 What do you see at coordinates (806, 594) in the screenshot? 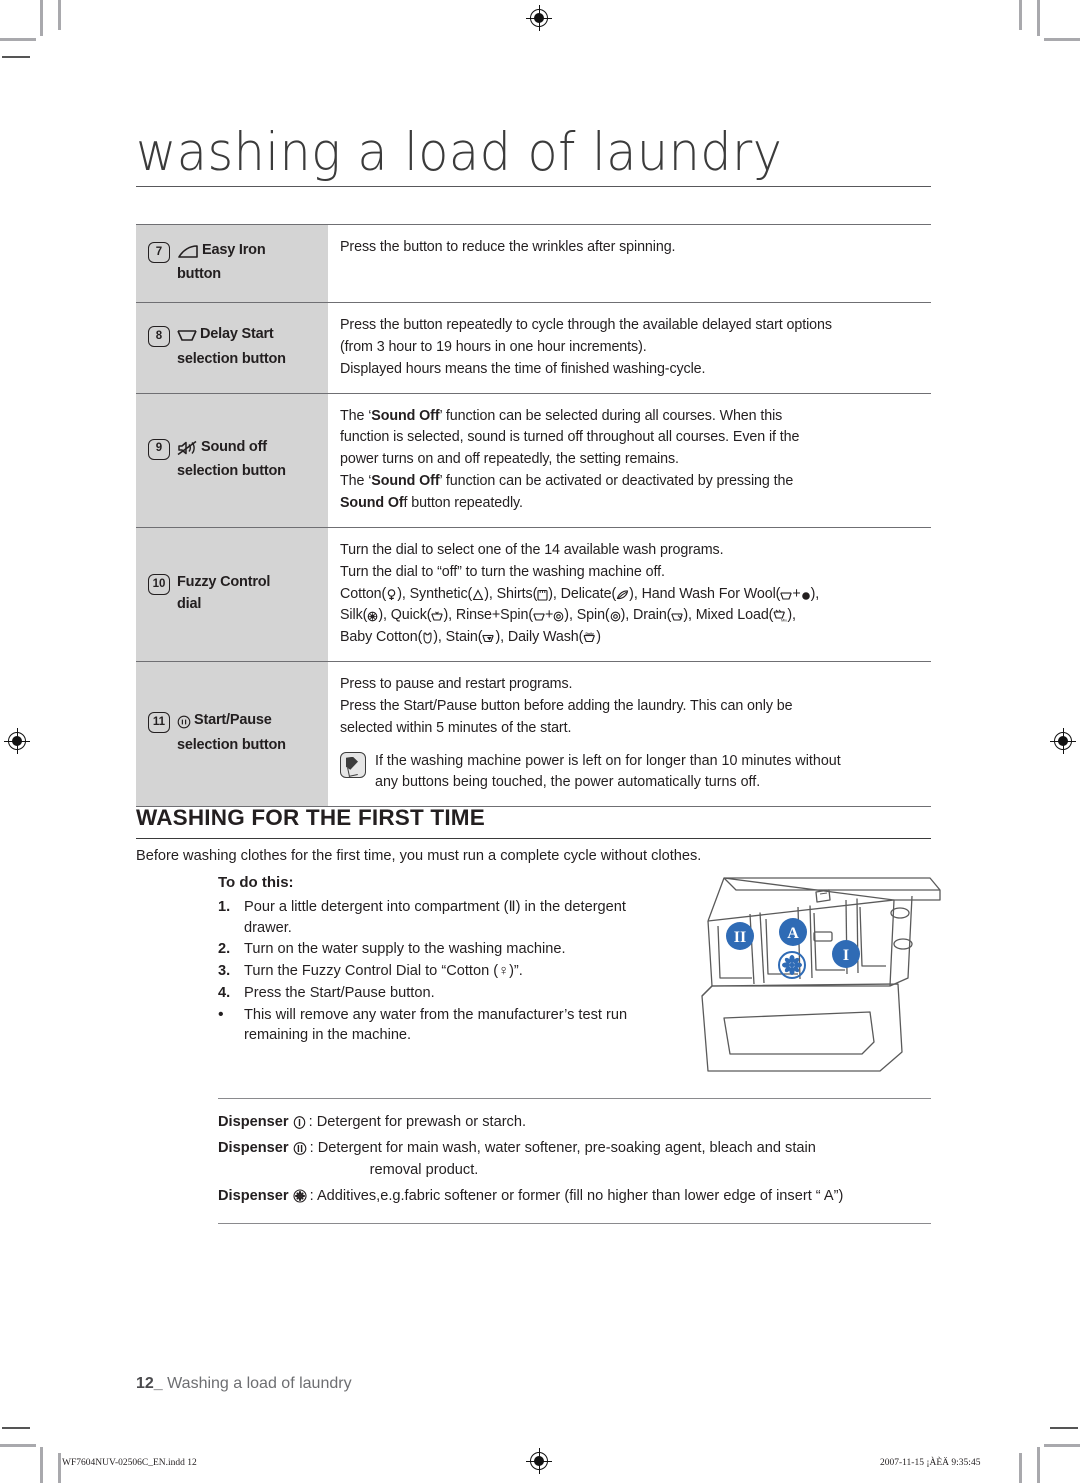
I see `wool-ball-icon` at bounding box center [806, 594].